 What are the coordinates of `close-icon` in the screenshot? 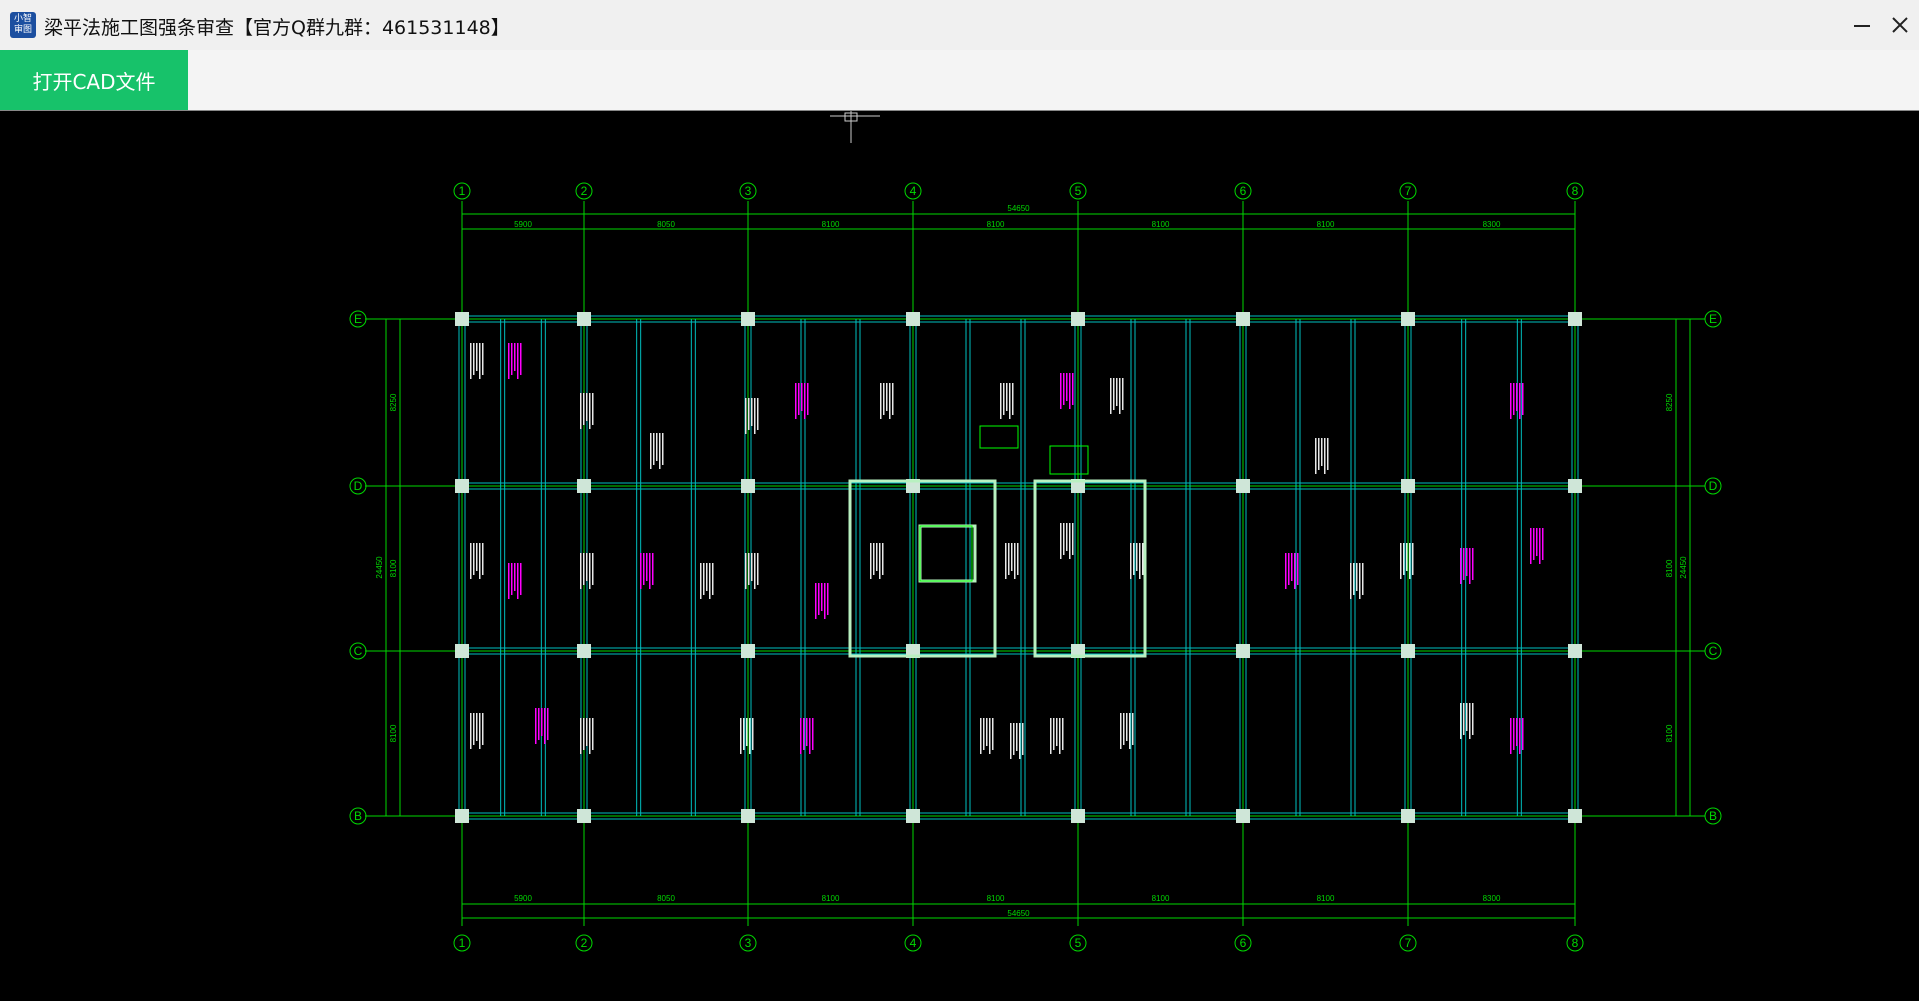 It's located at (1900, 25).